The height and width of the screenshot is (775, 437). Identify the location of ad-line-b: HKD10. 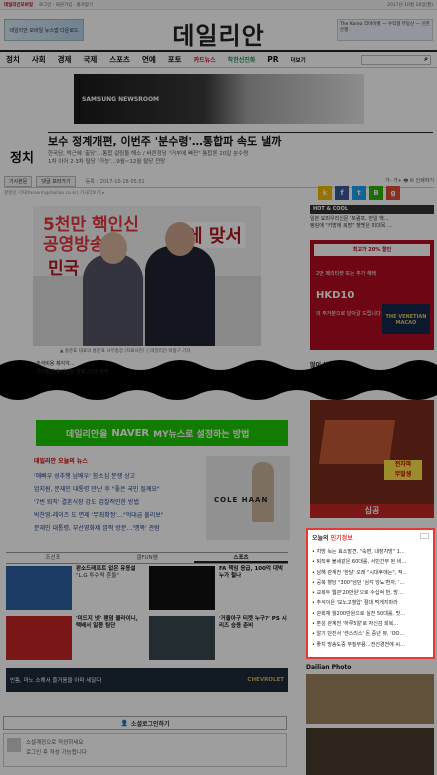
(335, 295).